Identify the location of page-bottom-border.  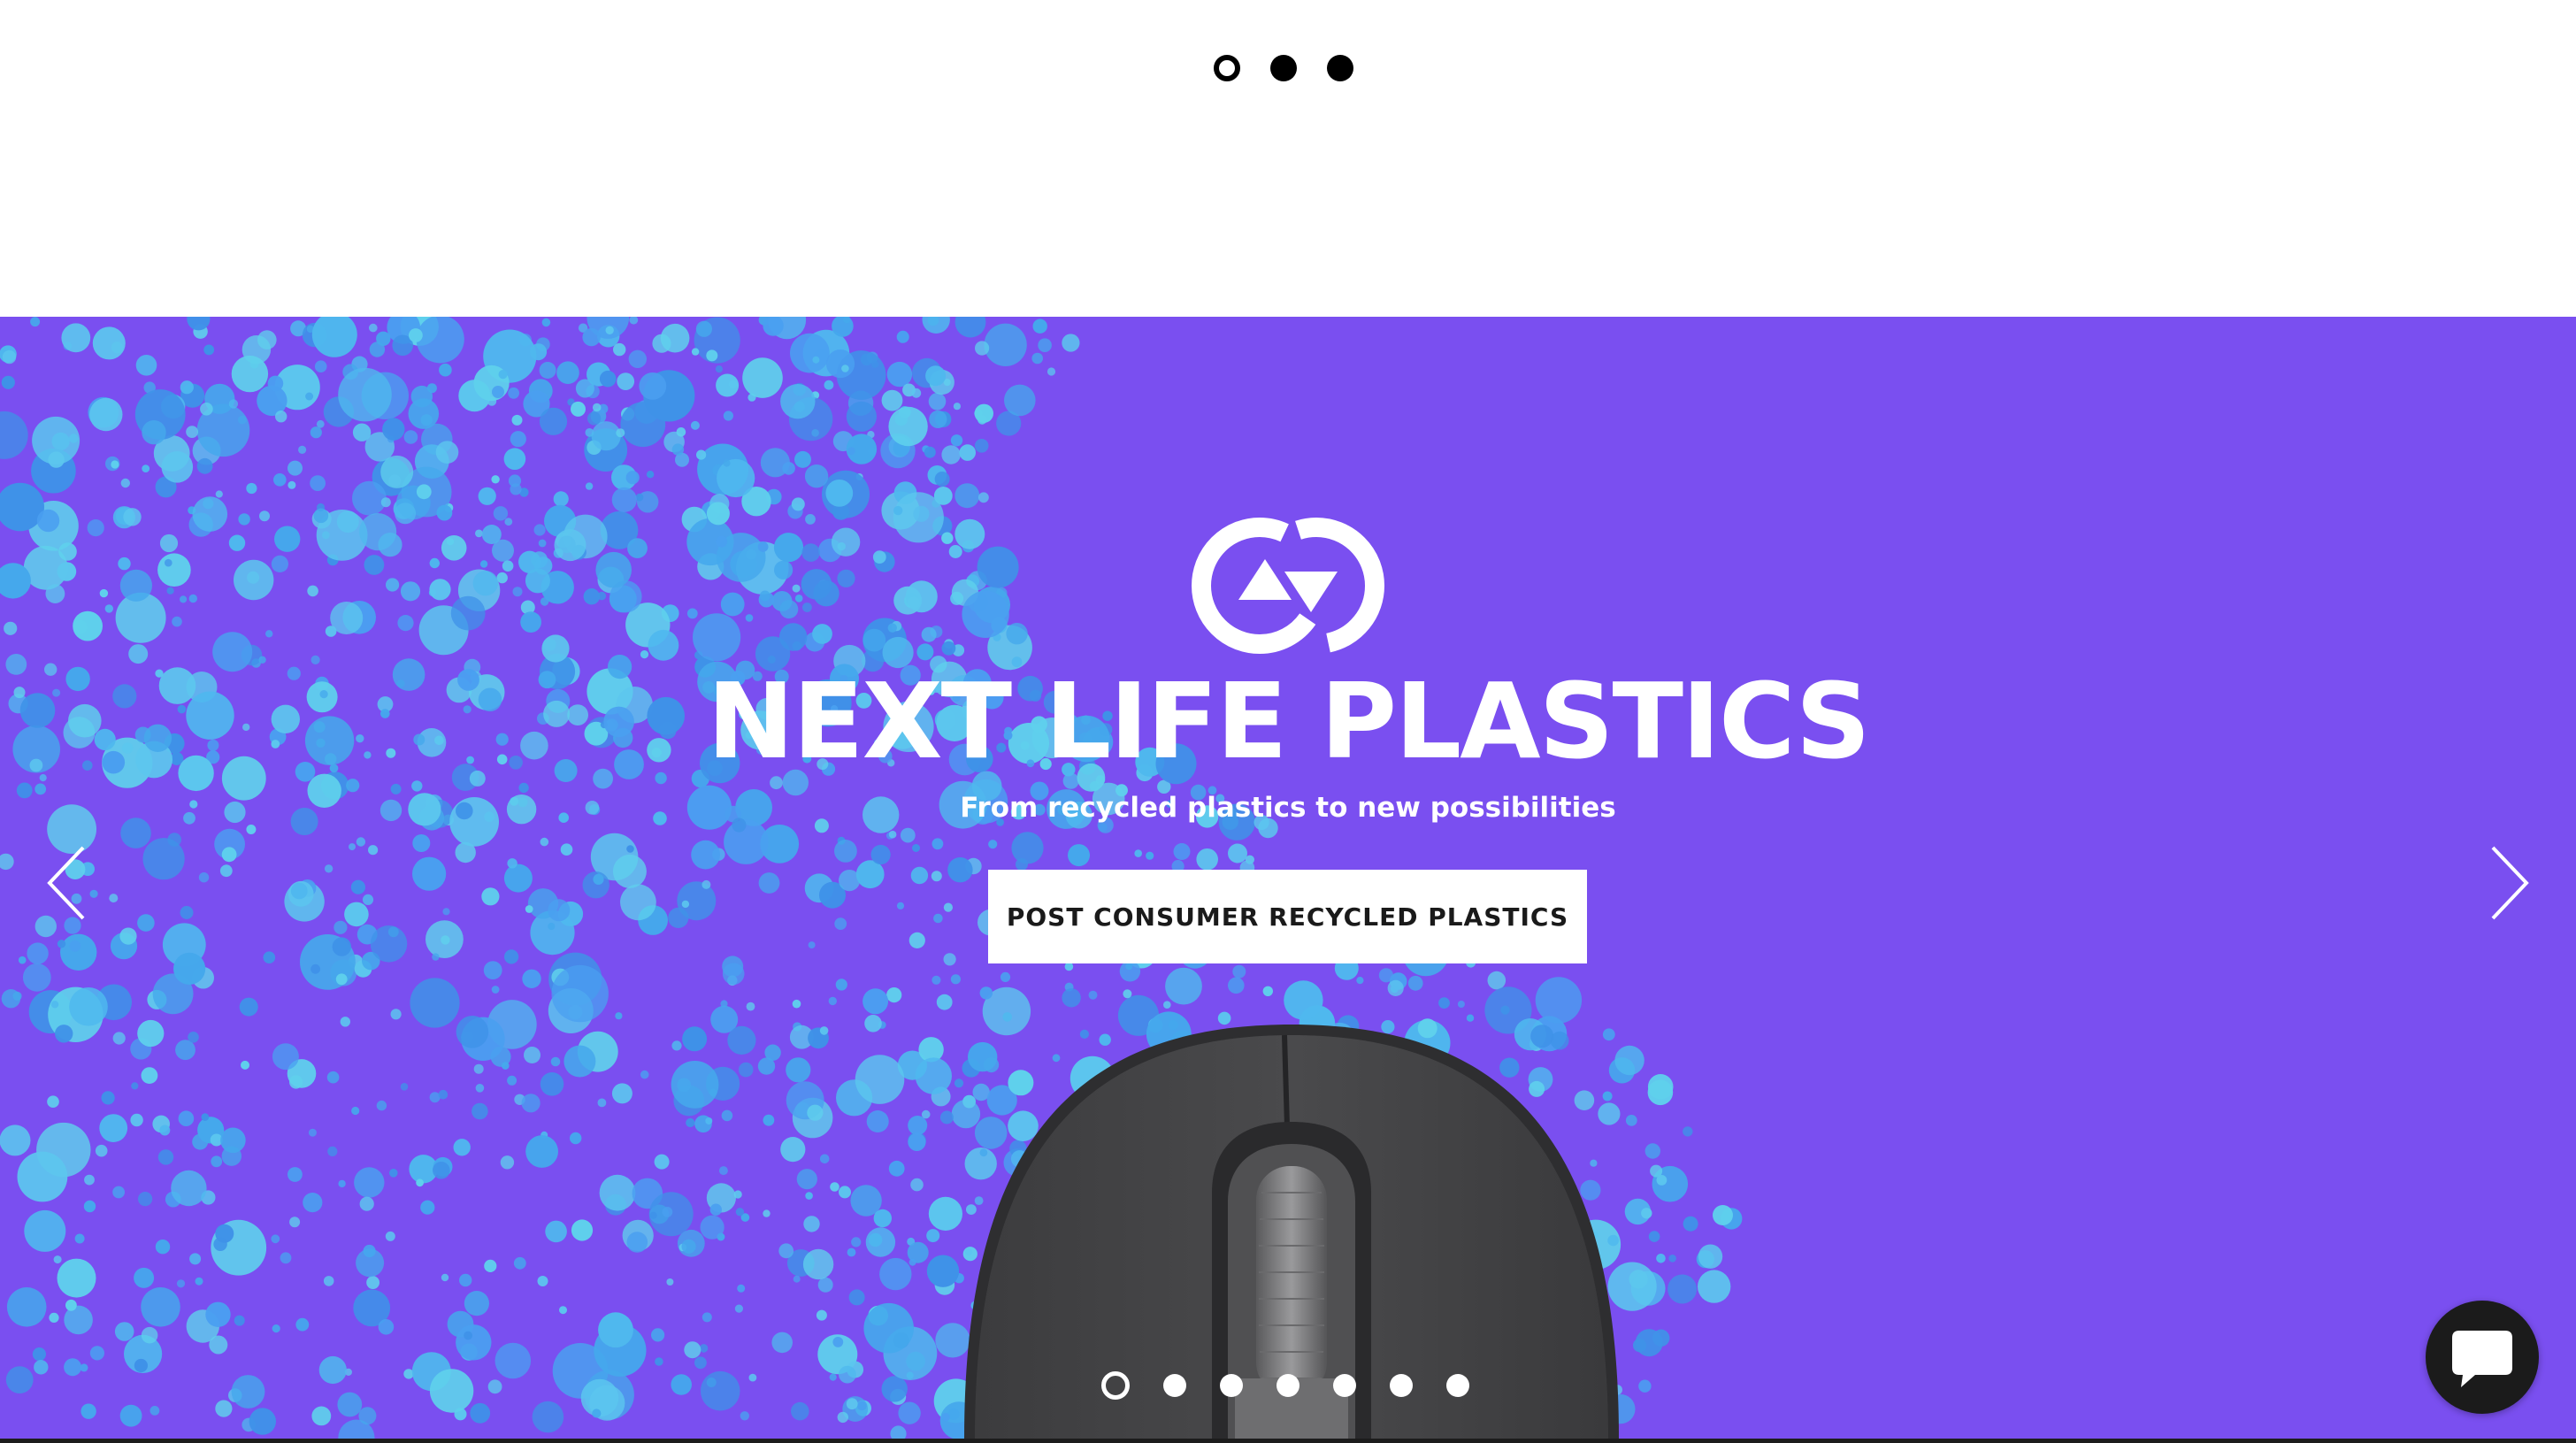
(1288, 1441).